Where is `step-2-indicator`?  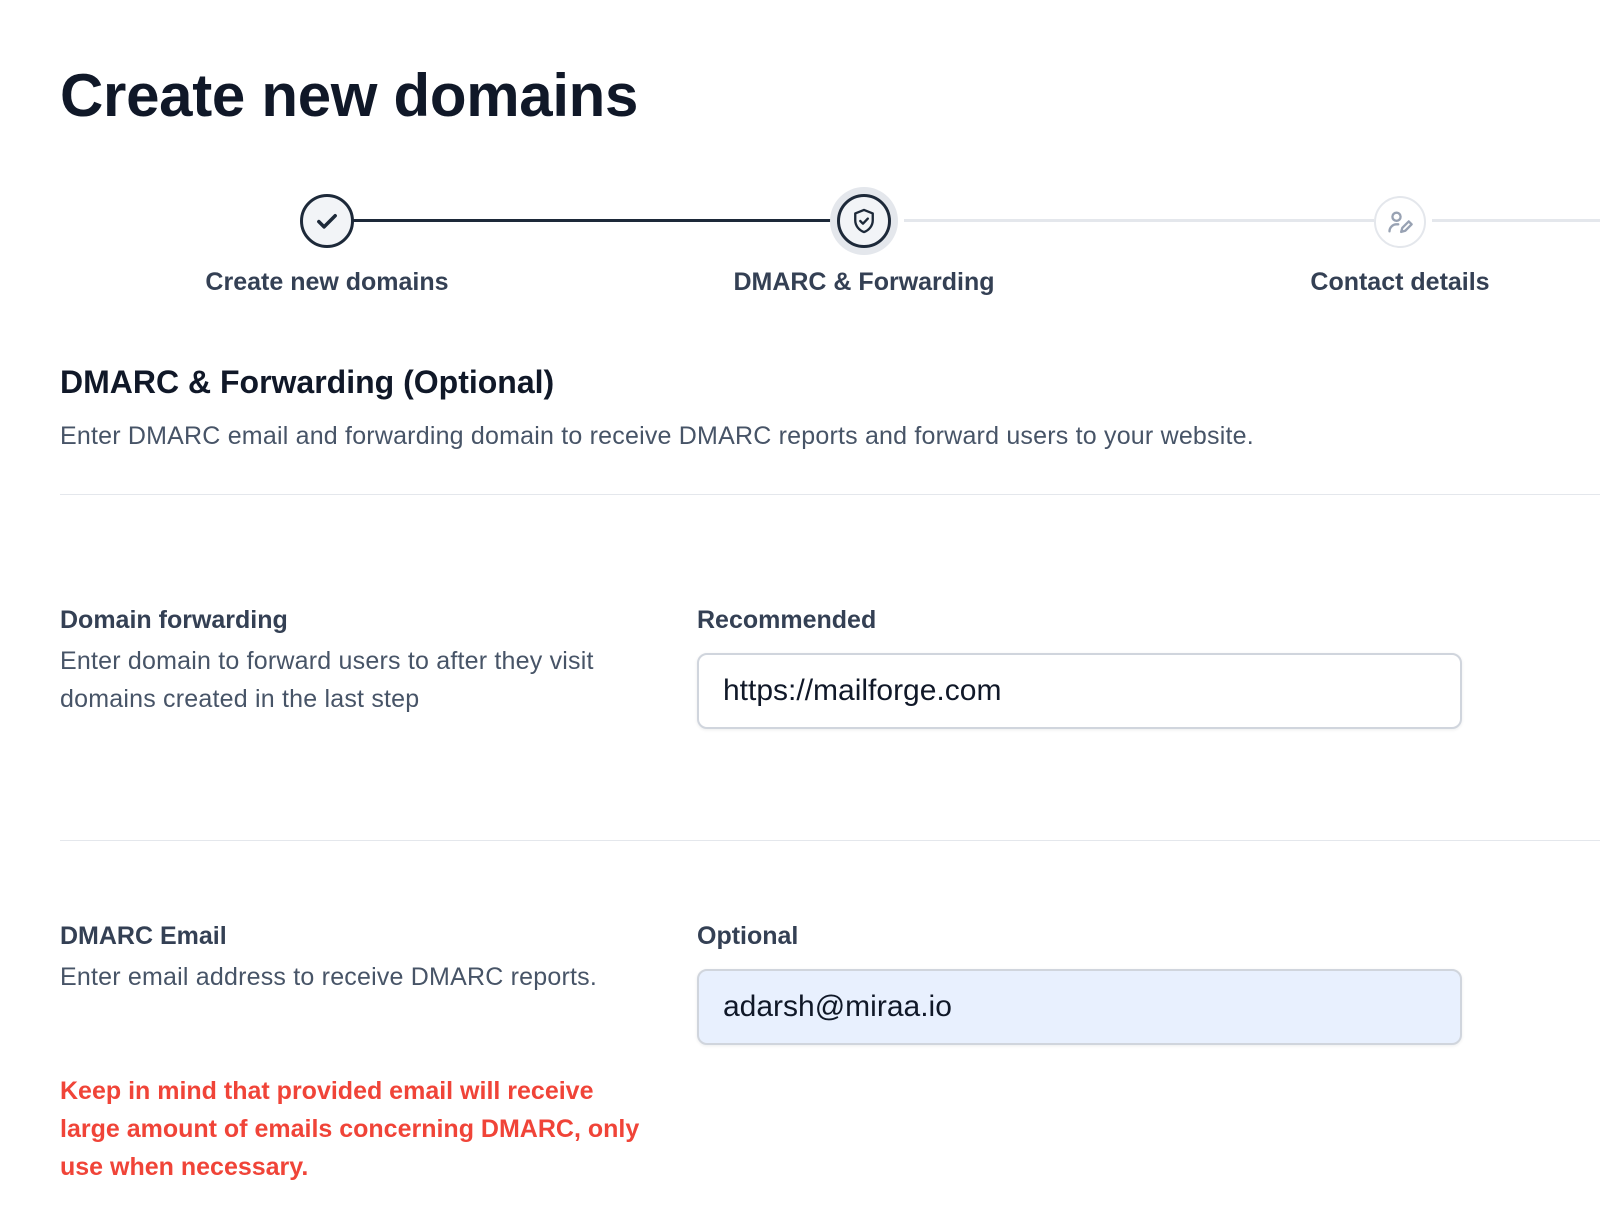
step-2-indicator is located at coordinates (864, 221).